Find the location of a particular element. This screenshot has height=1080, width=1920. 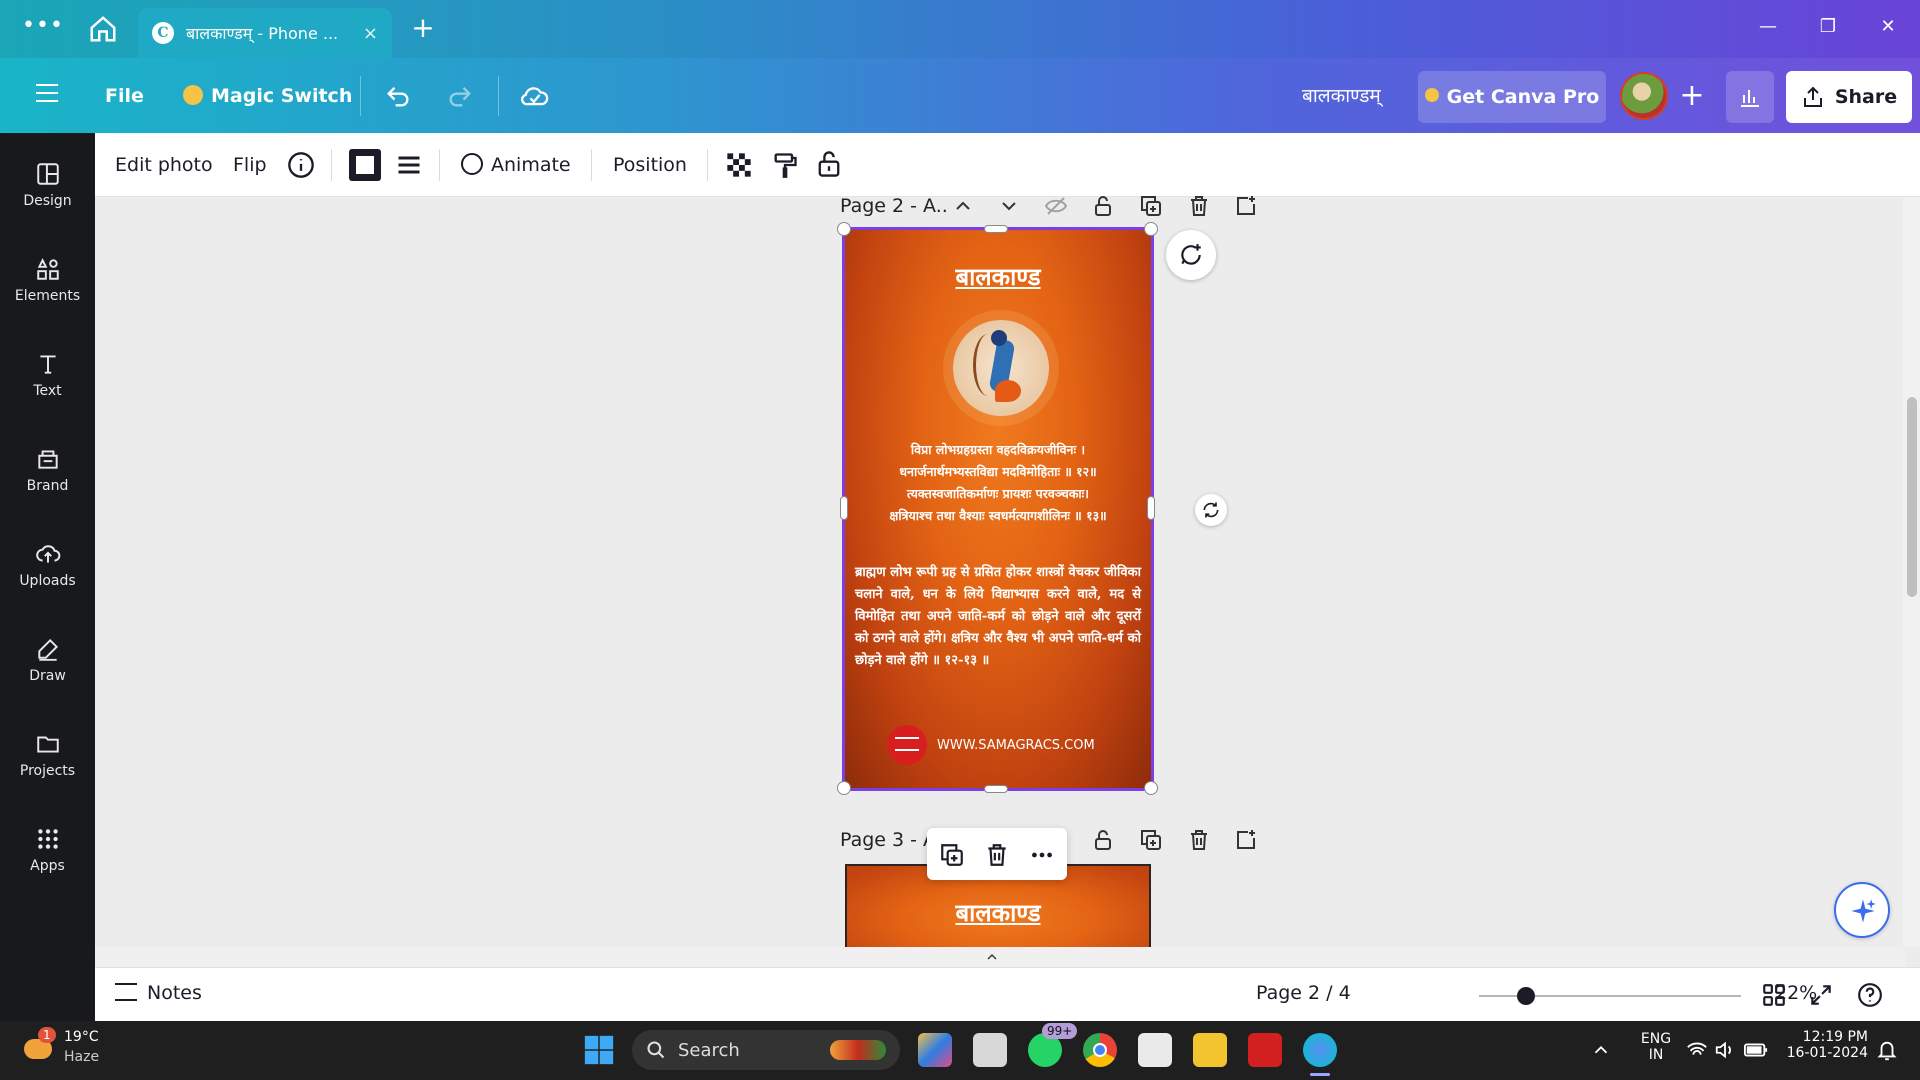

share-button: Share is located at coordinates (1849, 97).